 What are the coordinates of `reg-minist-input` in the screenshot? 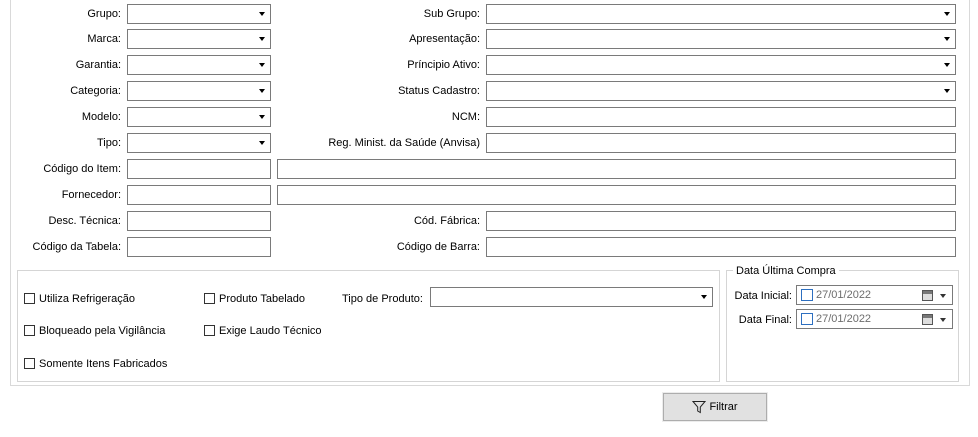 It's located at (721, 143).